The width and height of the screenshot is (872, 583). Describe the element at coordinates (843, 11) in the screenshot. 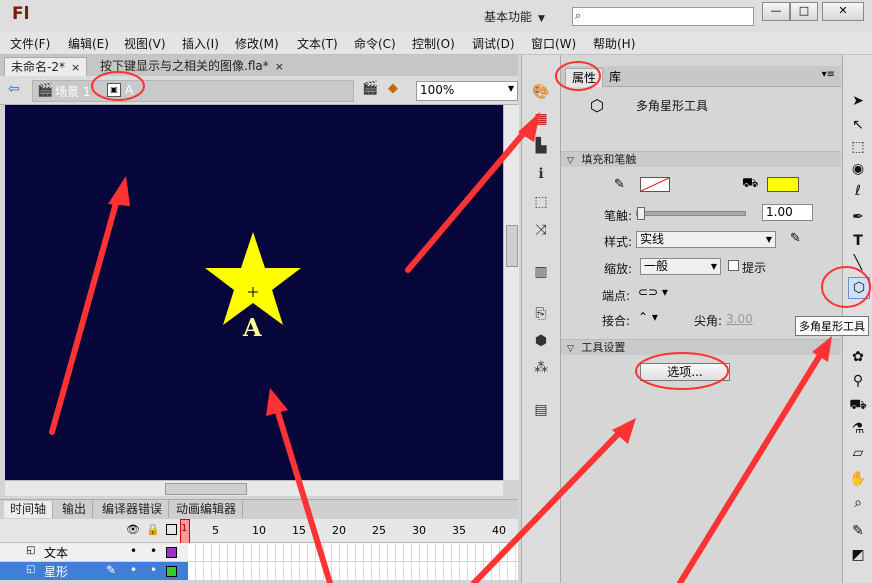

I see `close-button: ✕` at that location.